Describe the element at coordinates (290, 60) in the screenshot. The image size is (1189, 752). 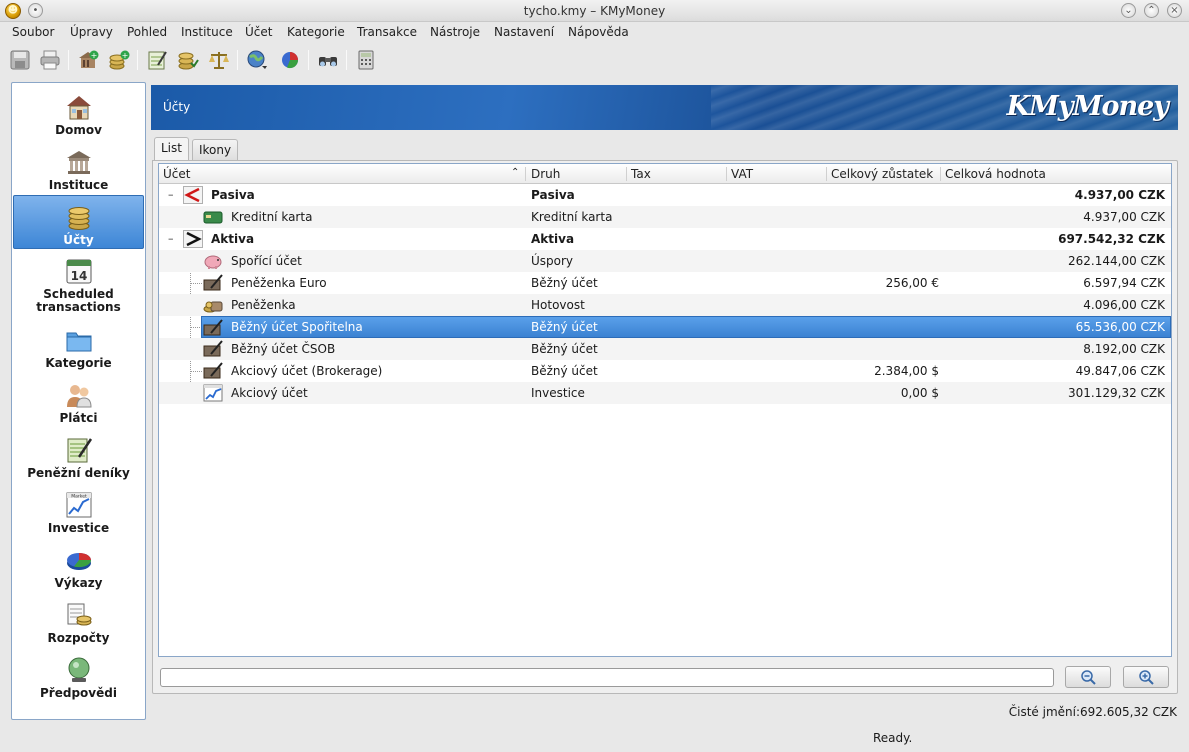
I see `reports-icon` at that location.